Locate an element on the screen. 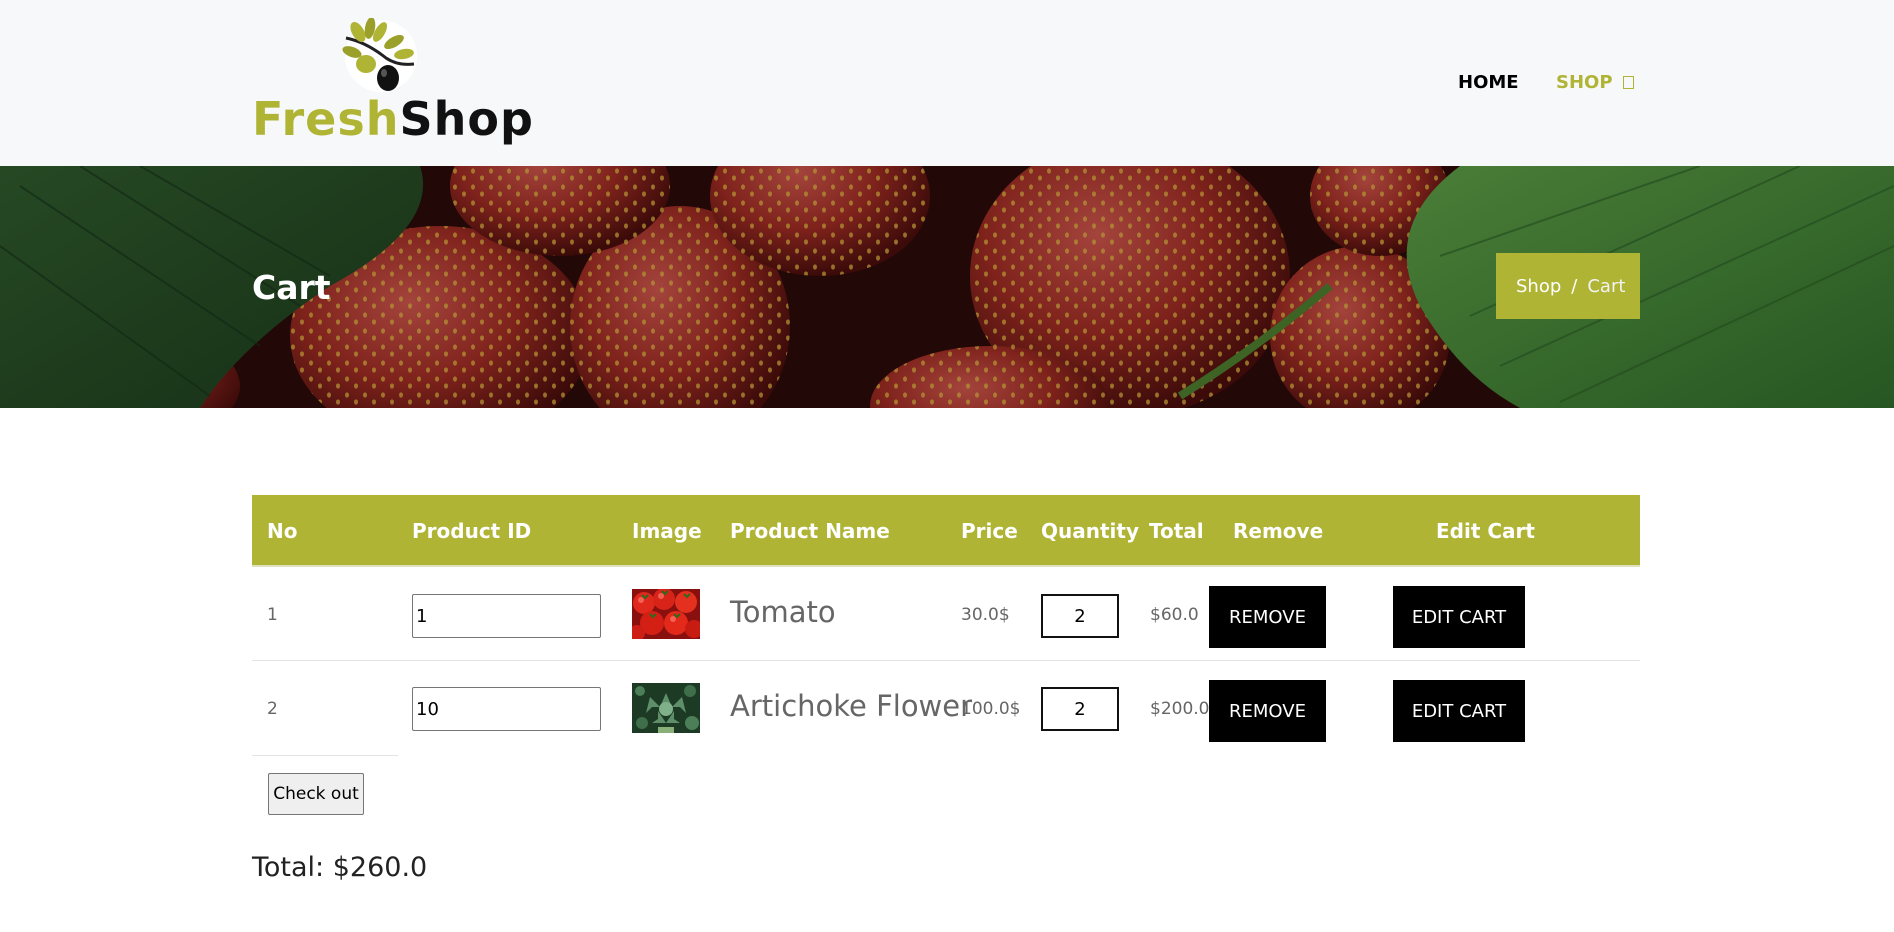 This screenshot has height=932, width=1894. row-total: $60.0 is located at coordinates (1174, 615).